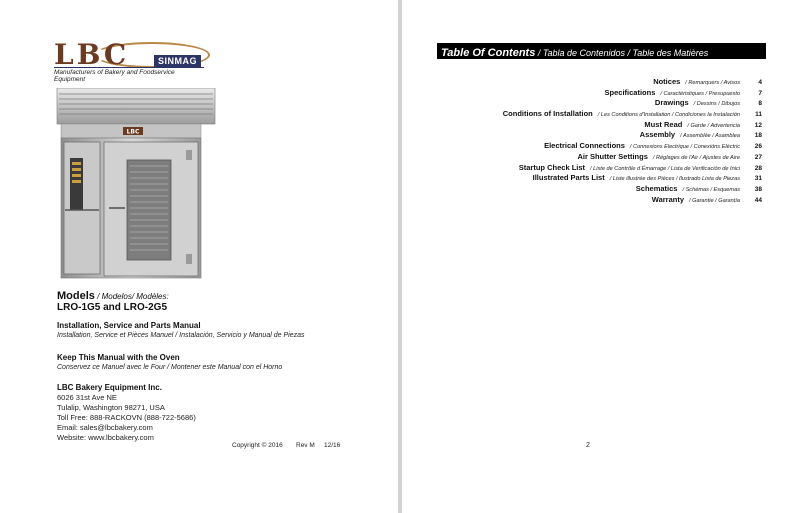  What do you see at coordinates (588, 445) in the screenshot?
I see `page-number: 2` at bounding box center [588, 445].